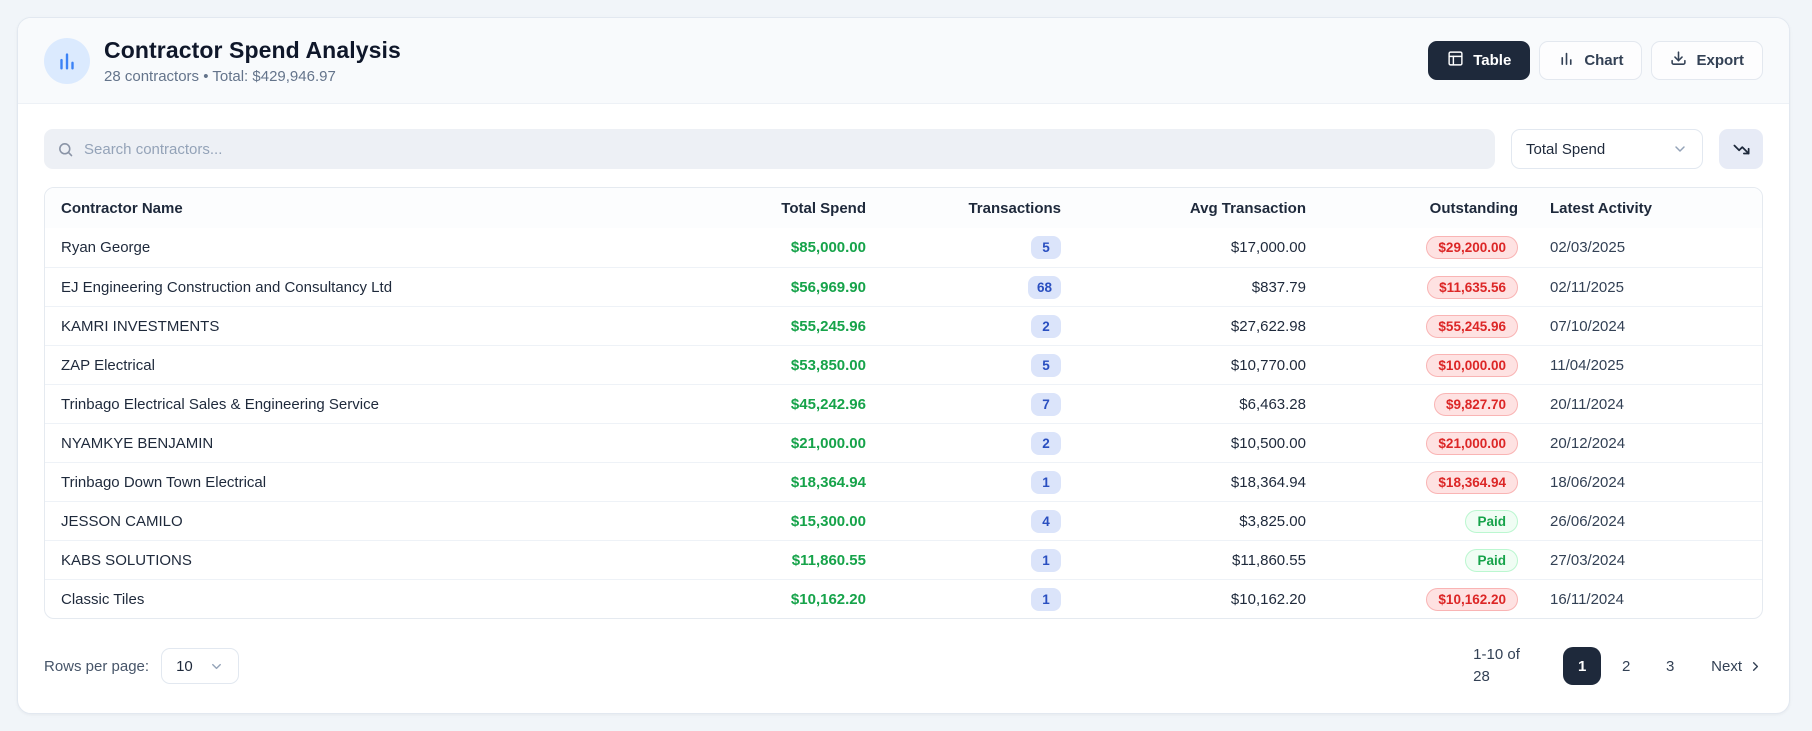  Describe the element at coordinates (828, 326) in the screenshot. I see `total-spend: $55,245.96` at that location.